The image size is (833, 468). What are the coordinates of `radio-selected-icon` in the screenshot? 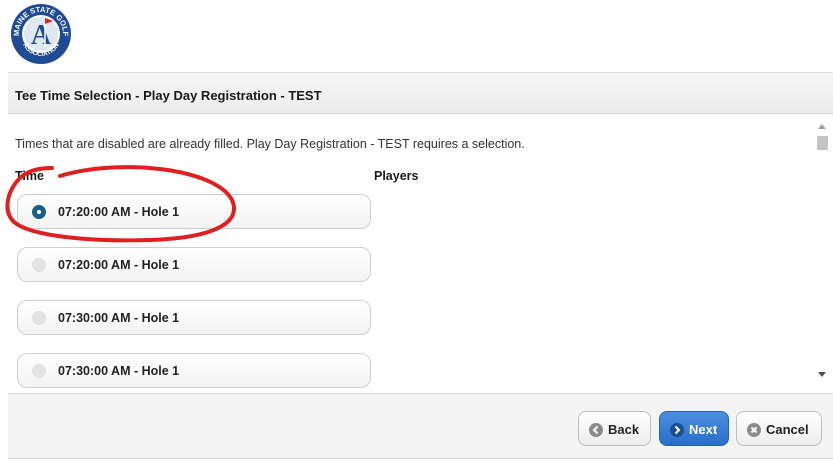 It's located at (39, 212).